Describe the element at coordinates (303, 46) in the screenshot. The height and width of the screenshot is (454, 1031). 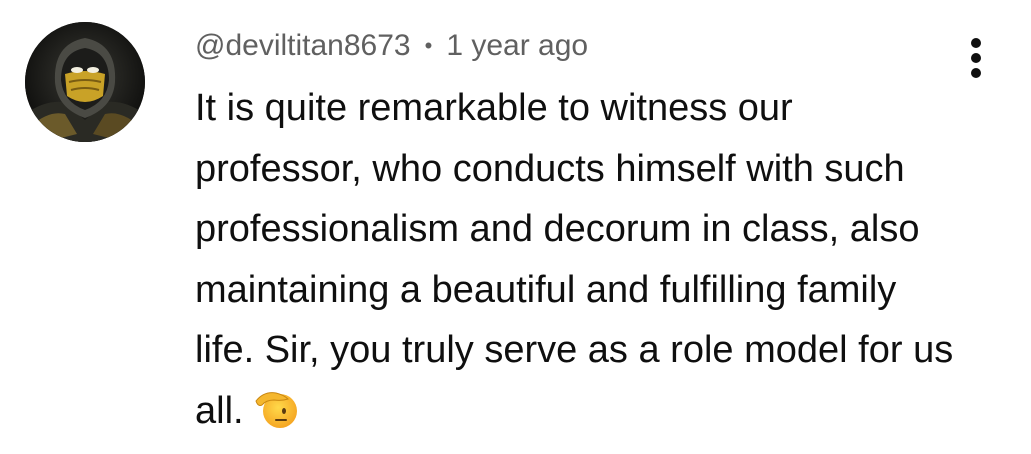
I see `author-handle: @deviltitan8673` at that location.